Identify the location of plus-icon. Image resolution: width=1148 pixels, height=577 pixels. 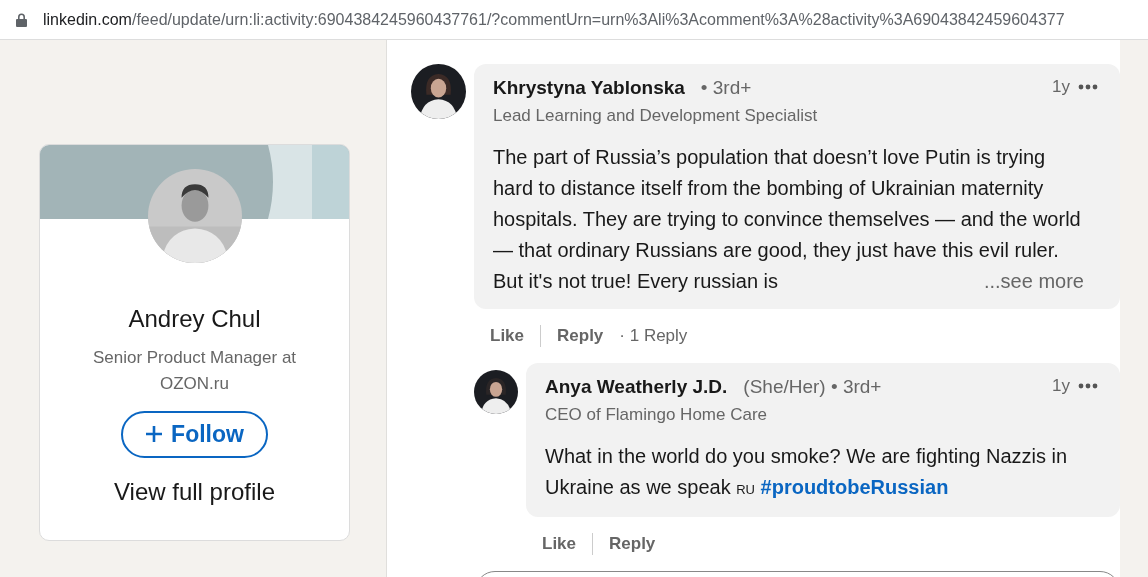
(154, 434).